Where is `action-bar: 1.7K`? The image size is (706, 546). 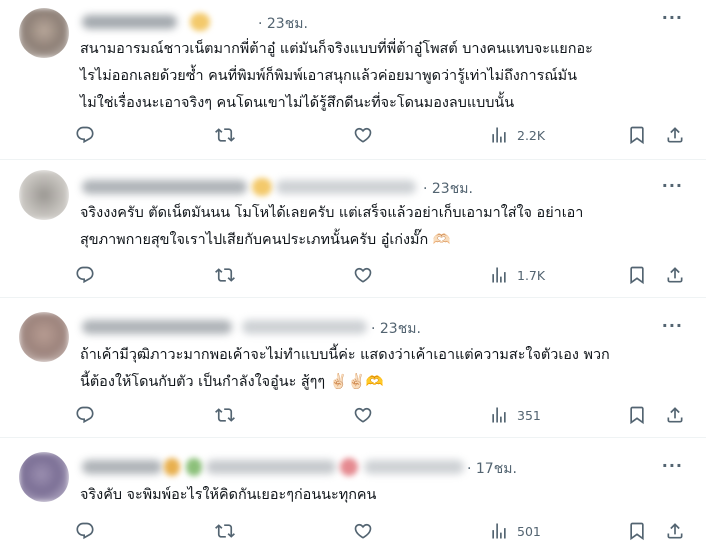
action-bar: 1.7K is located at coordinates (380, 275).